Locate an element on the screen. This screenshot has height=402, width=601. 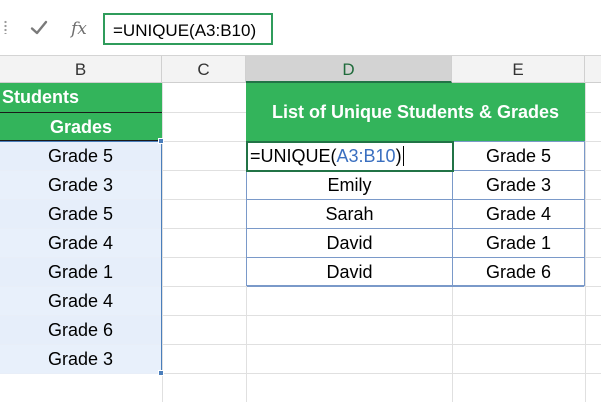
grade-result-cell: Grade 5 is located at coordinates (518, 156).